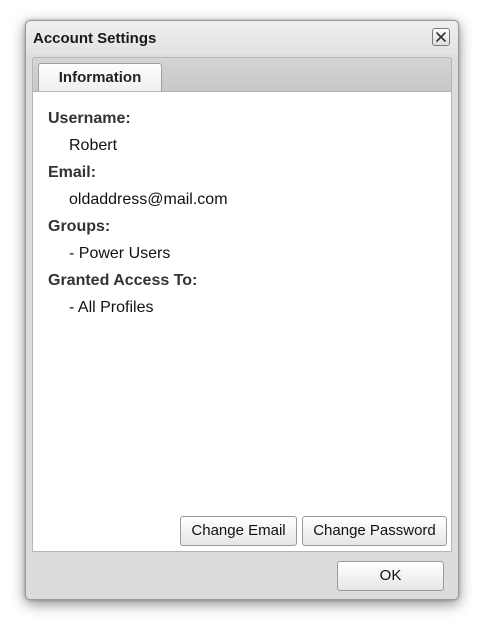 This screenshot has width=480, height=629. What do you see at coordinates (238, 531) in the screenshot?
I see `change-email-button: Change Email` at bounding box center [238, 531].